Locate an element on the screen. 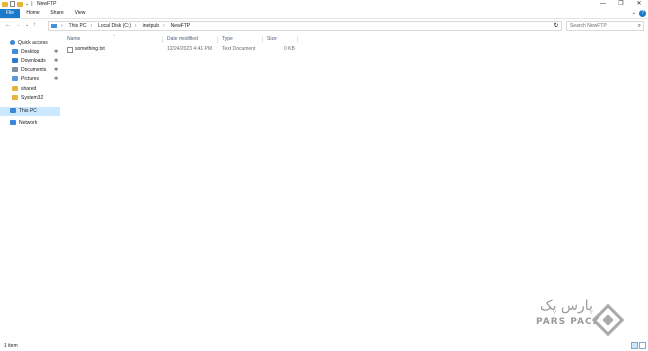 The width and height of the screenshot is (648, 351). sidebar-item-this-pc: This PC is located at coordinates (30, 111).